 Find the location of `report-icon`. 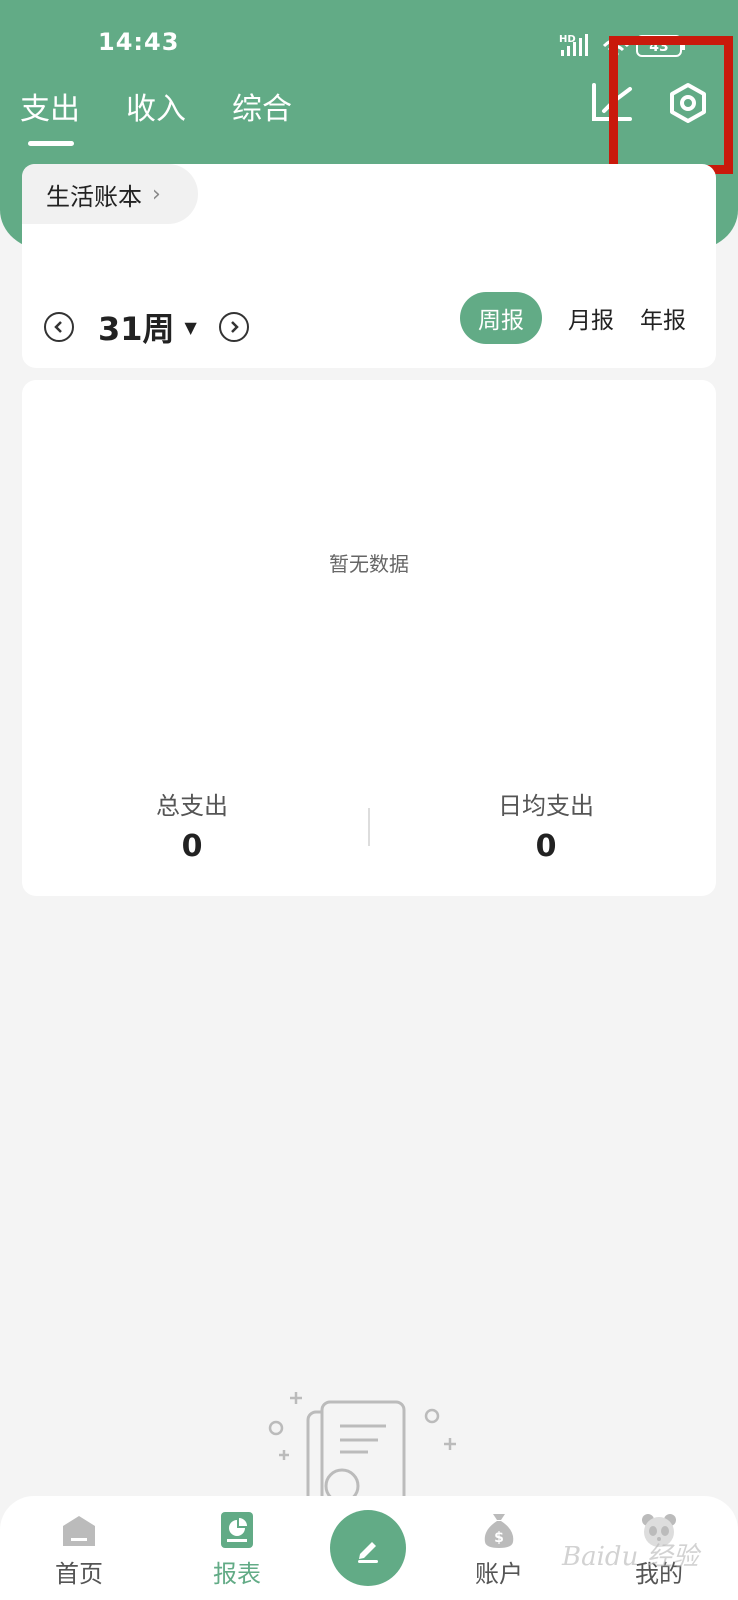

report-icon is located at coordinates (237, 1530).